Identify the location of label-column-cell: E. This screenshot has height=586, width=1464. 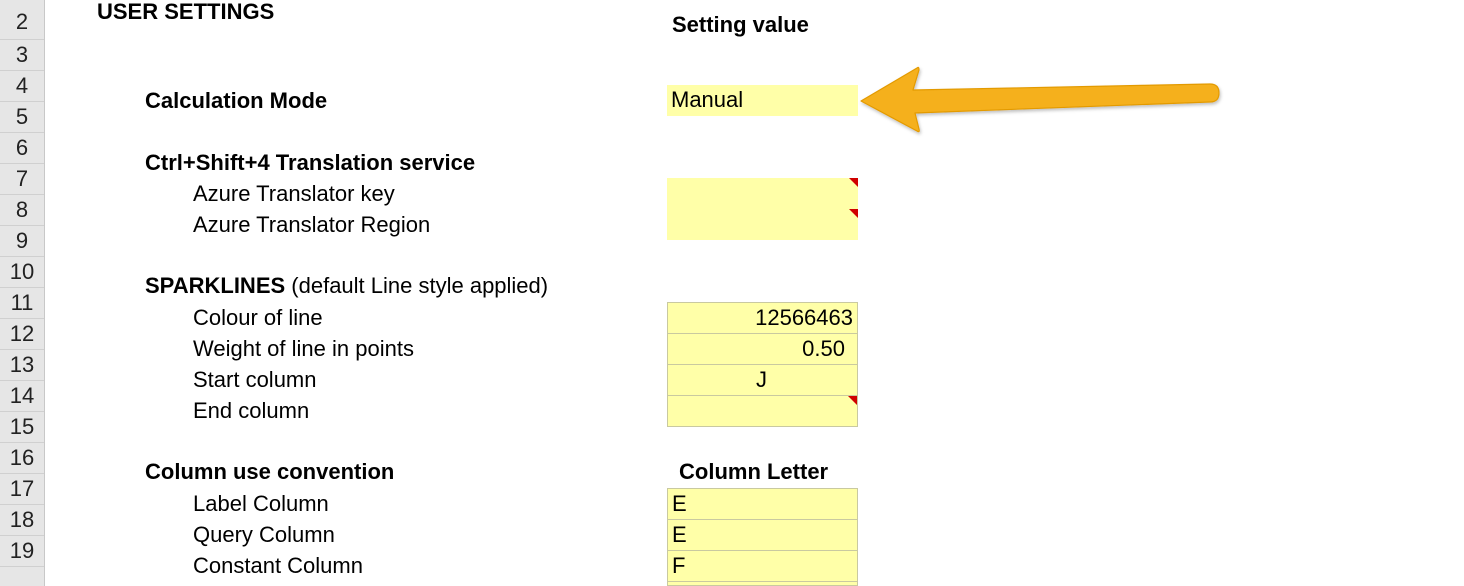
(762, 504).